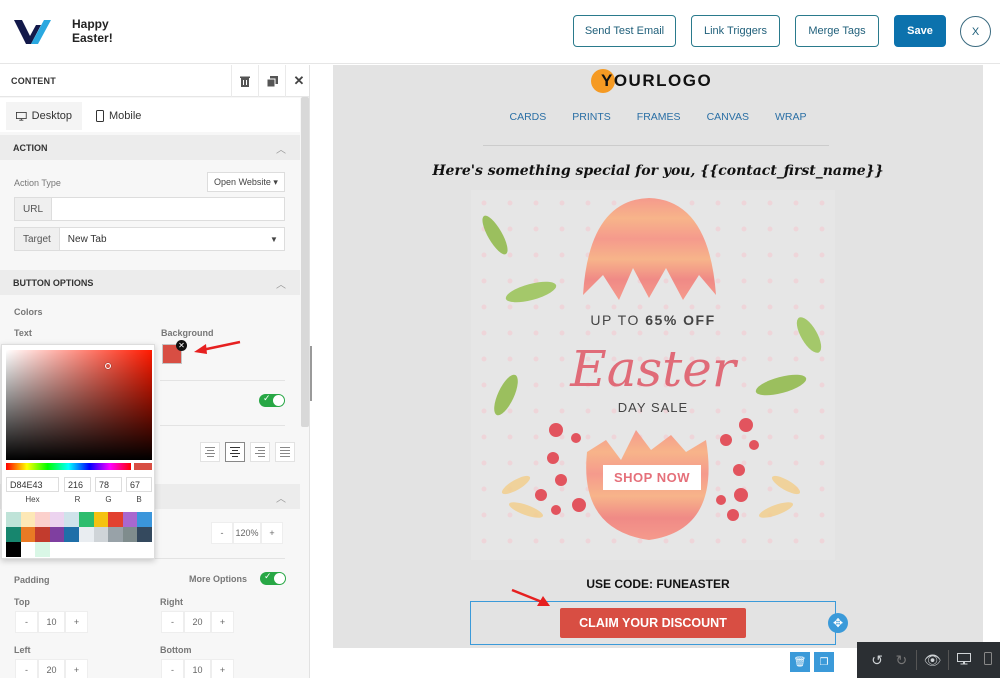  Describe the element at coordinates (988, 660) in the screenshot. I see `mobile-view-icon` at that location.